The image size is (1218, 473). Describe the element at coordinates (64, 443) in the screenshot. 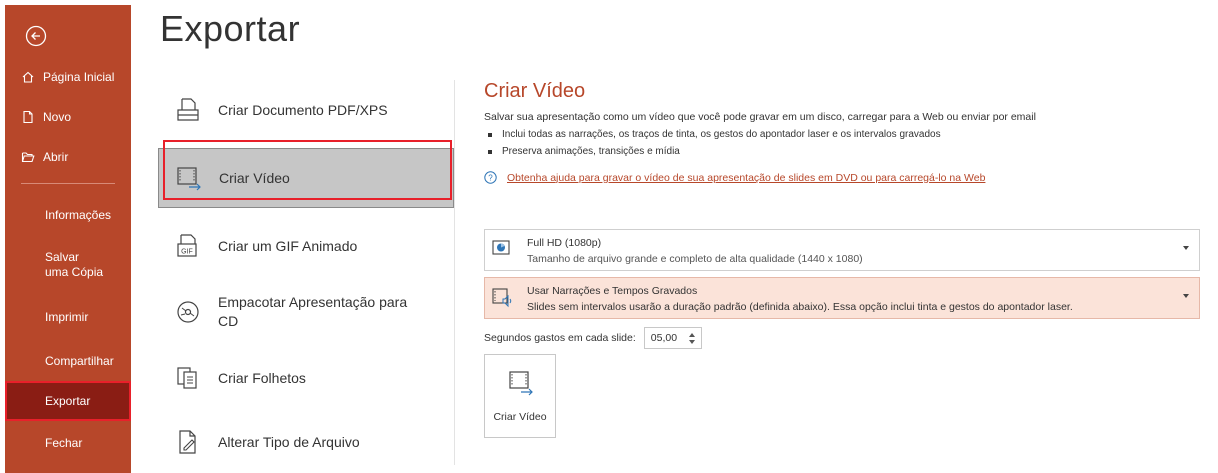

I see `nav-close-label: Fechar` at that location.